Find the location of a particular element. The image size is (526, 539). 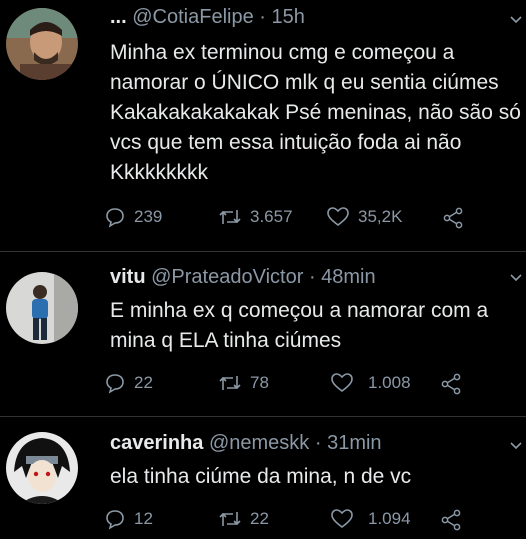

like-button: 1.008 is located at coordinates (370, 383).